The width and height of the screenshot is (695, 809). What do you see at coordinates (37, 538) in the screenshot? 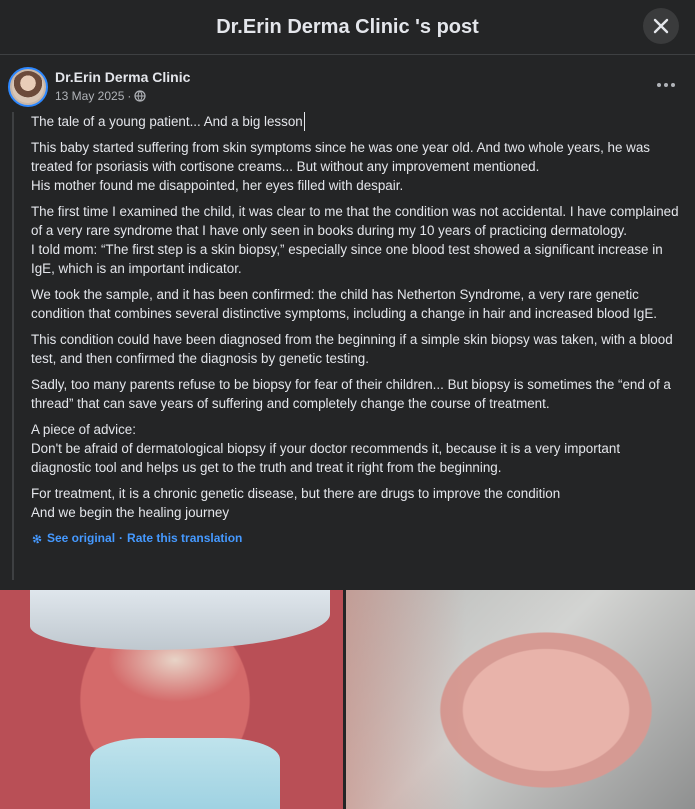
I see `translate-gear-icon` at bounding box center [37, 538].